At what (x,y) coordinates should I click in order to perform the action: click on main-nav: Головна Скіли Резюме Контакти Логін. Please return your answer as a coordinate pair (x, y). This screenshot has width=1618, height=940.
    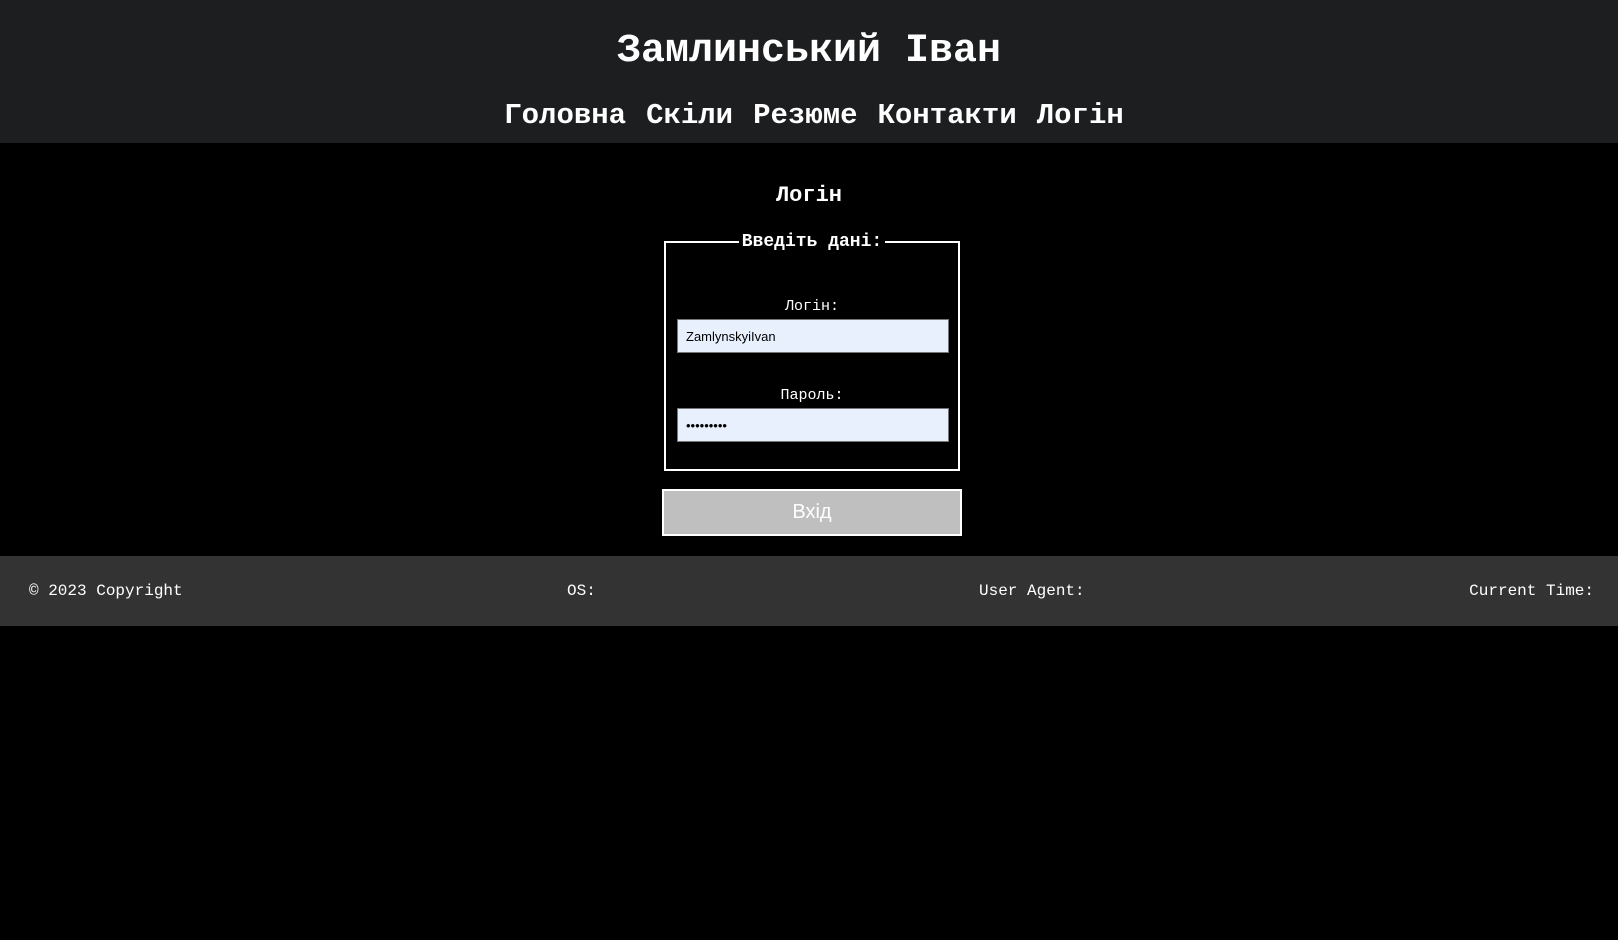
    Looking at the image, I should click on (809, 116).